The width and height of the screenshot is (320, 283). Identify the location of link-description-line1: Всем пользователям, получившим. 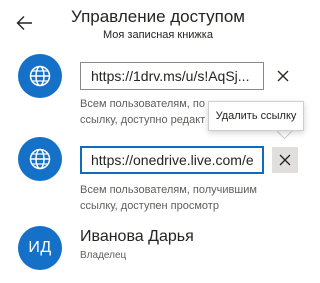
(168, 190).